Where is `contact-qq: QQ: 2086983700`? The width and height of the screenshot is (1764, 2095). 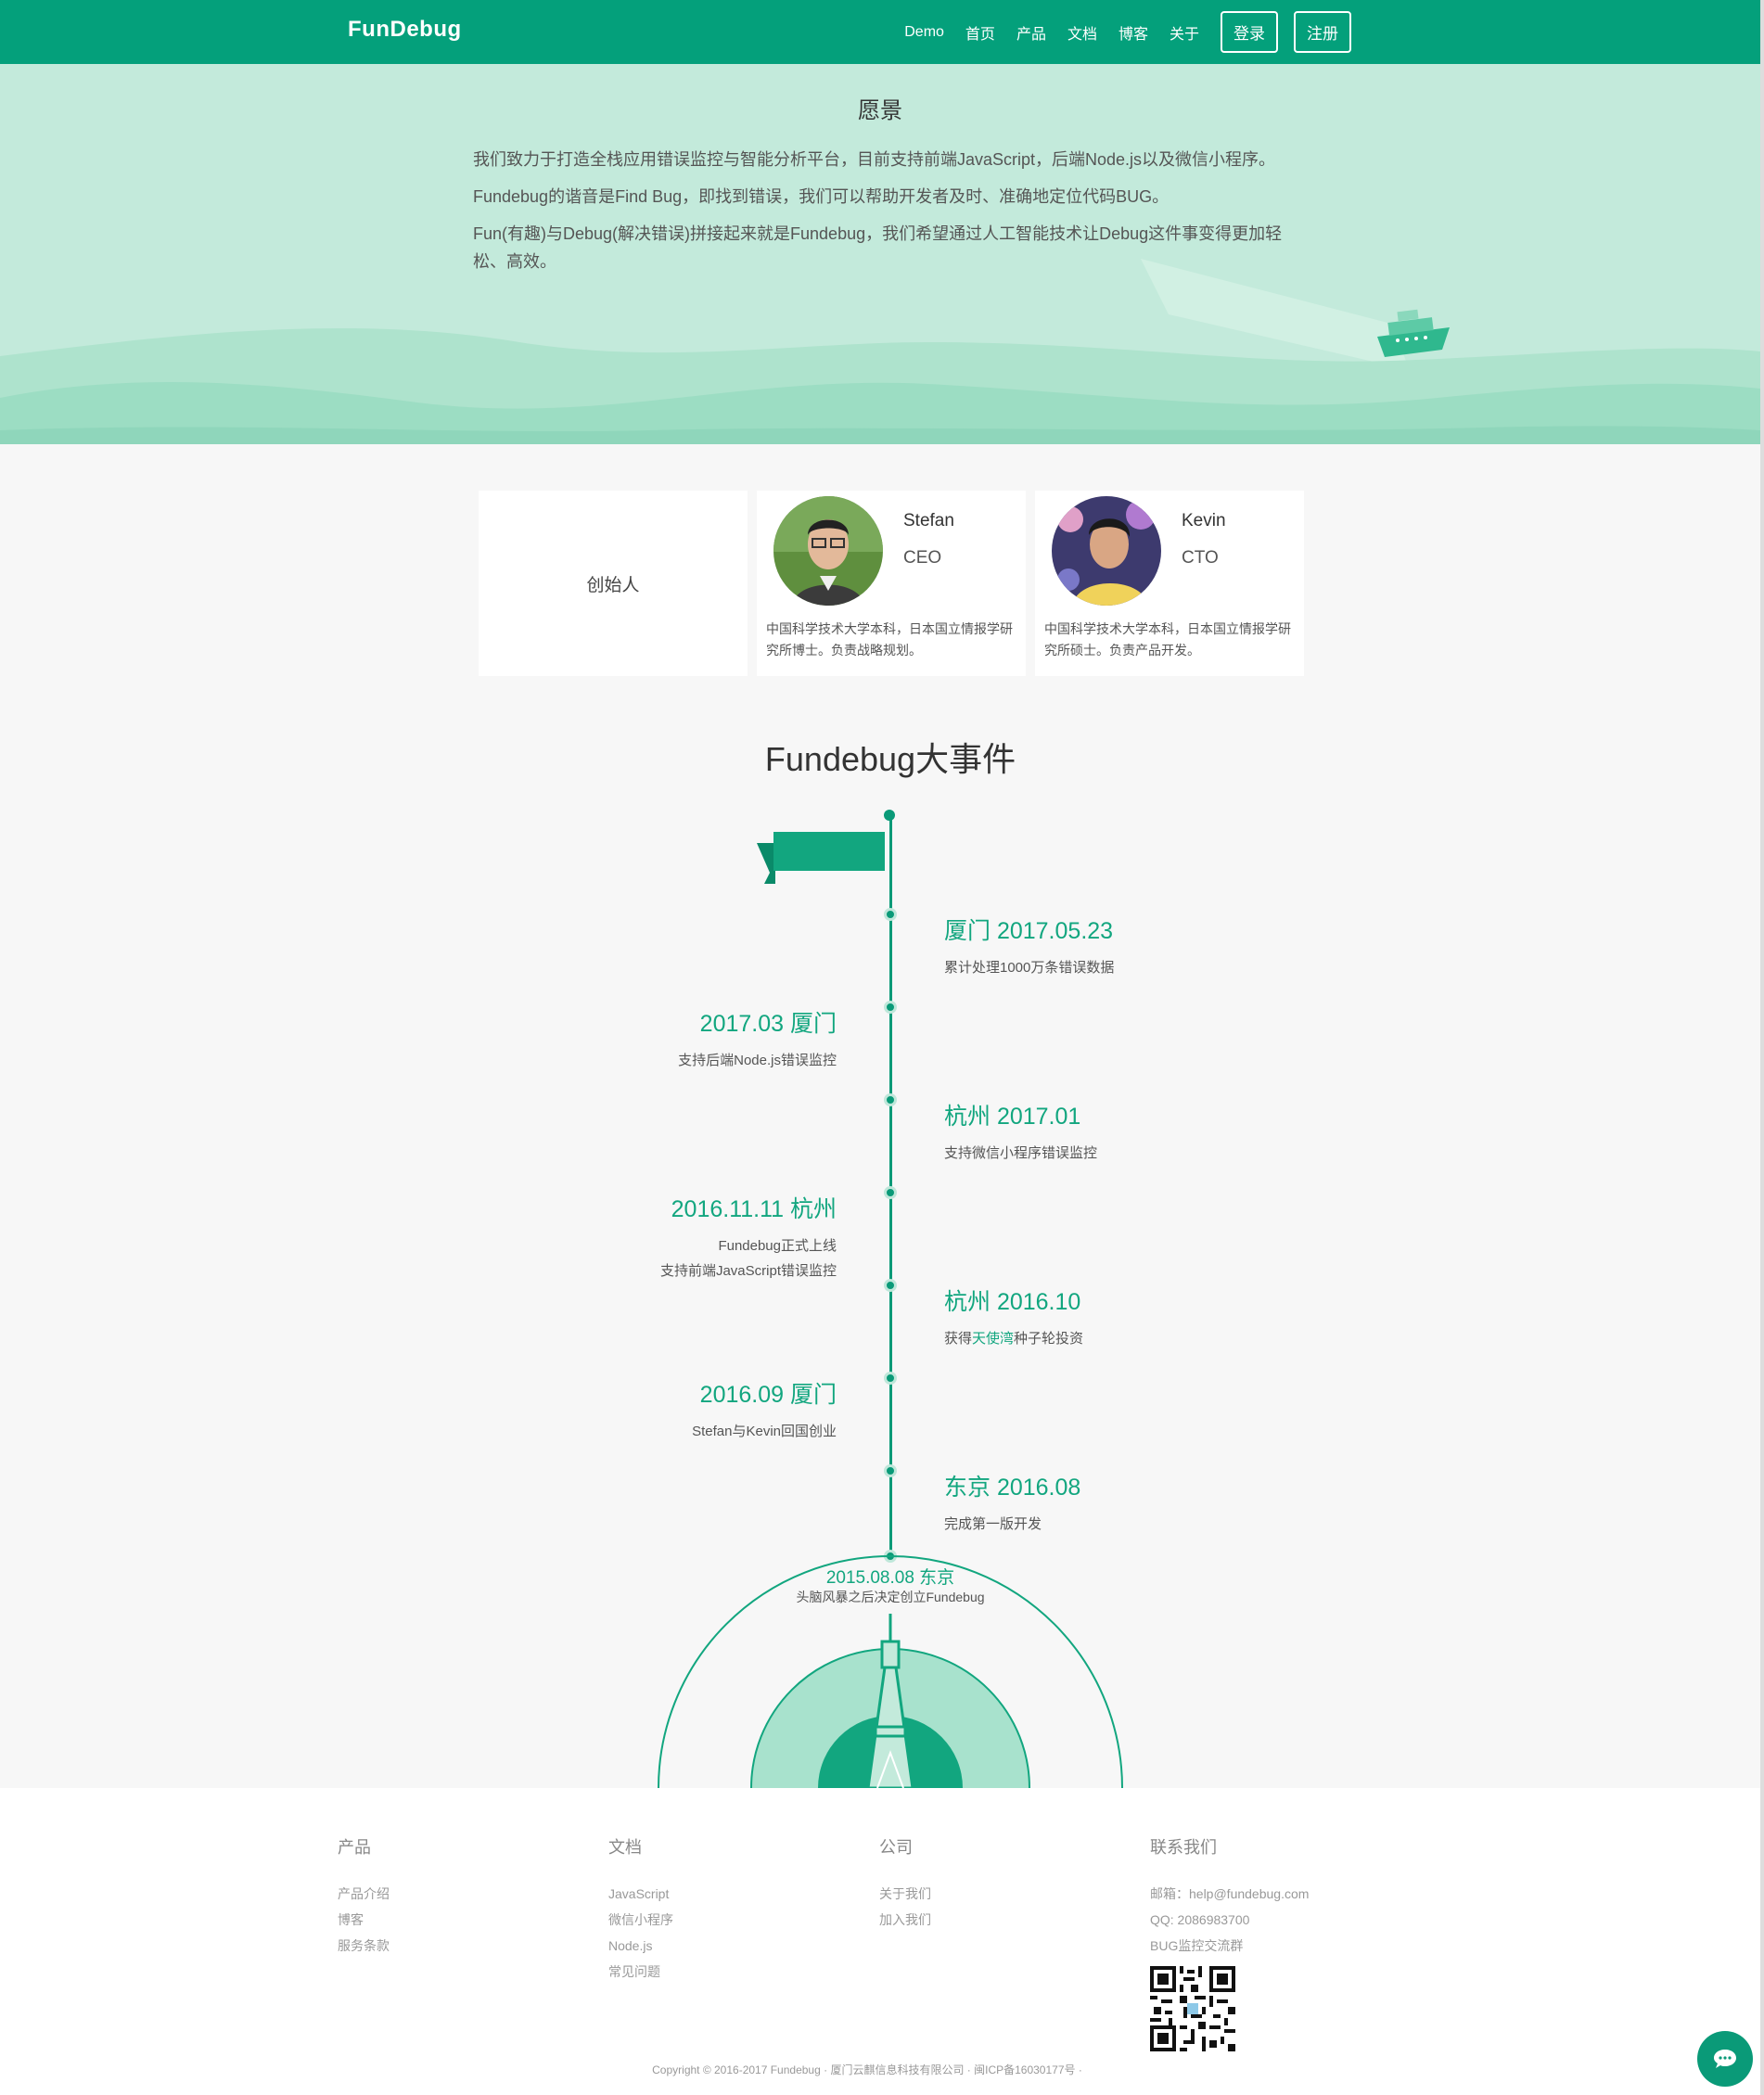 contact-qq: QQ: 2086983700 is located at coordinates (1200, 1919).